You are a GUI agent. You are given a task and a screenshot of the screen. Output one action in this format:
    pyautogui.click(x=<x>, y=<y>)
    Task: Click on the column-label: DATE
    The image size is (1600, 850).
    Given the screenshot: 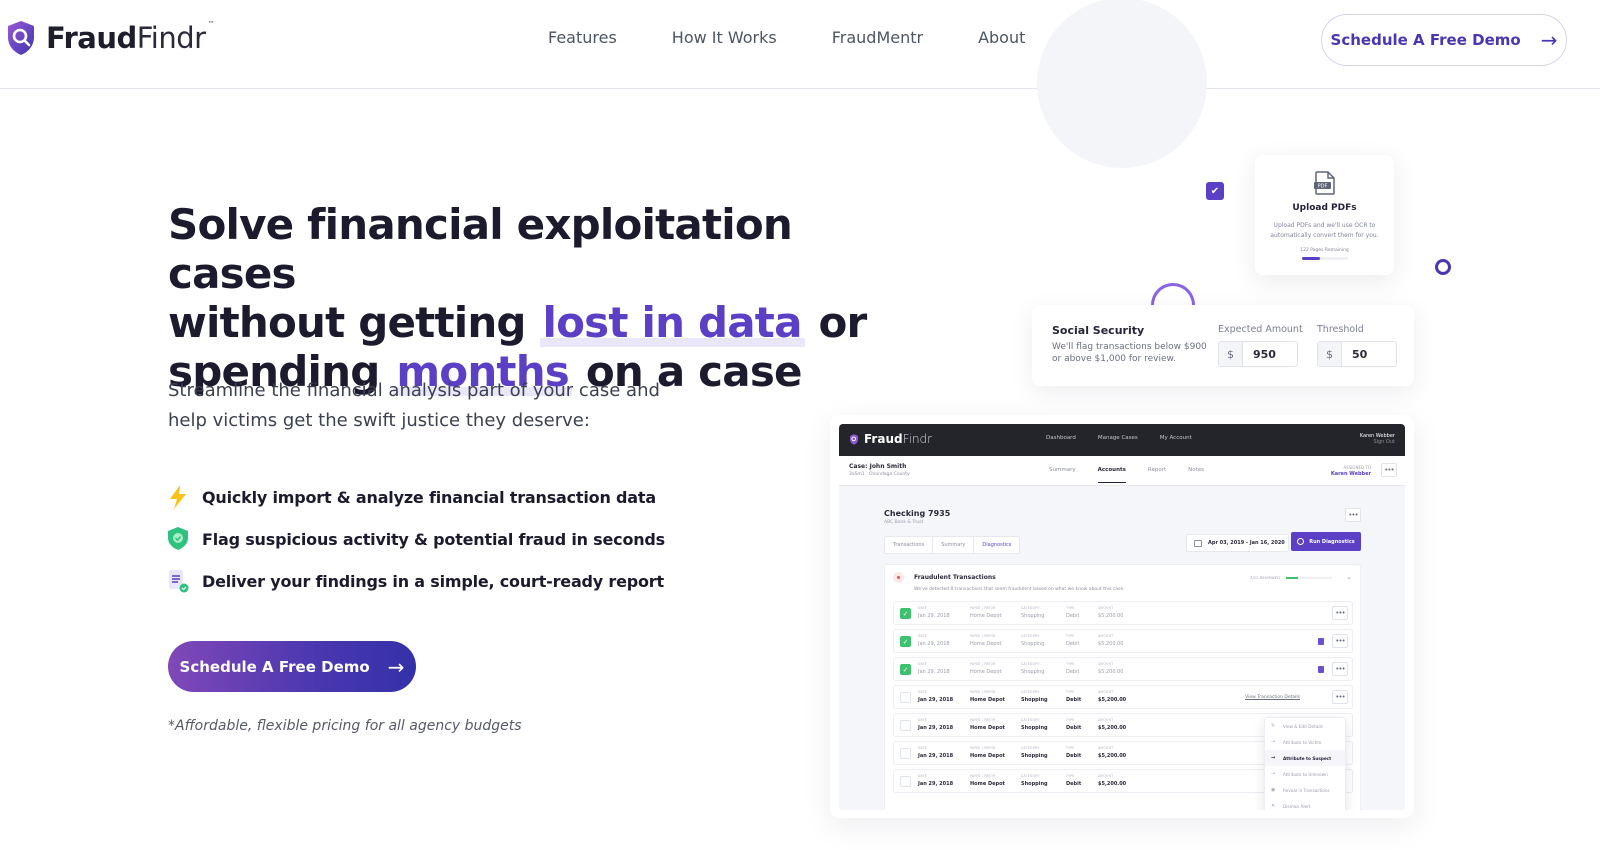 What is the action you would take?
    pyautogui.click(x=923, y=720)
    